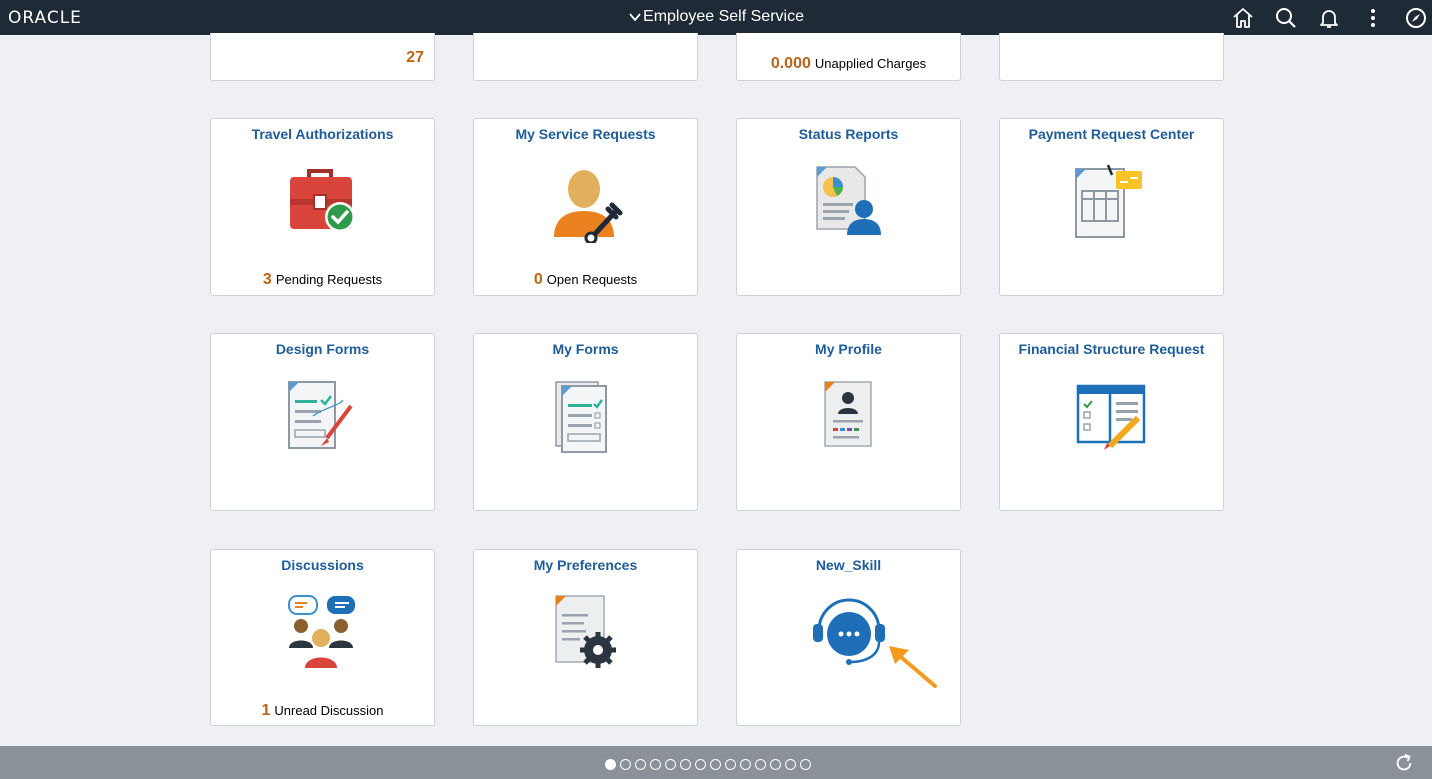 The height and width of the screenshot is (779, 1432). I want to click on arrow-pointer-icon, so click(913, 667).